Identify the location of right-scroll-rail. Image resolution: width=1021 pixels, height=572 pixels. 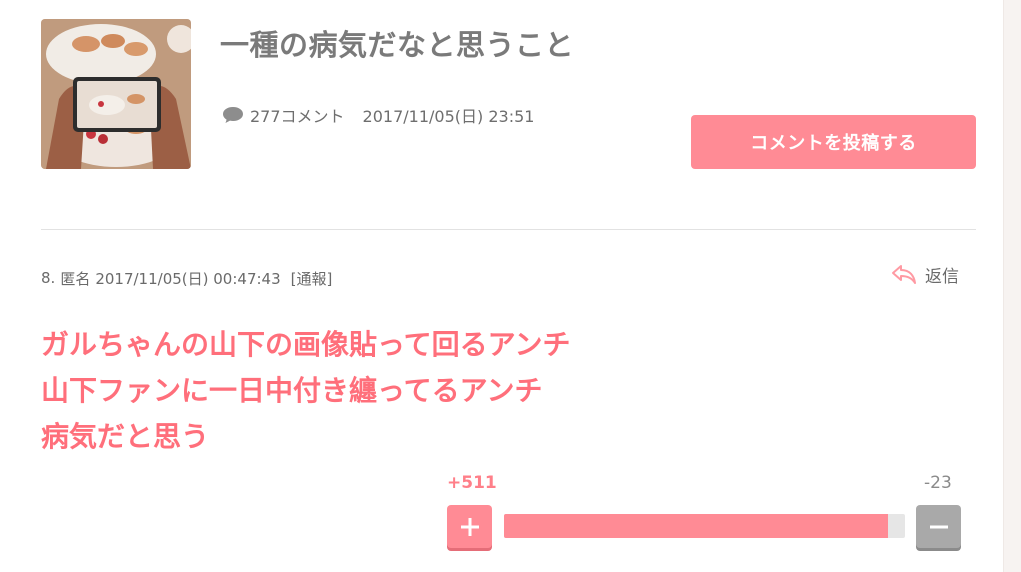
(1012, 286).